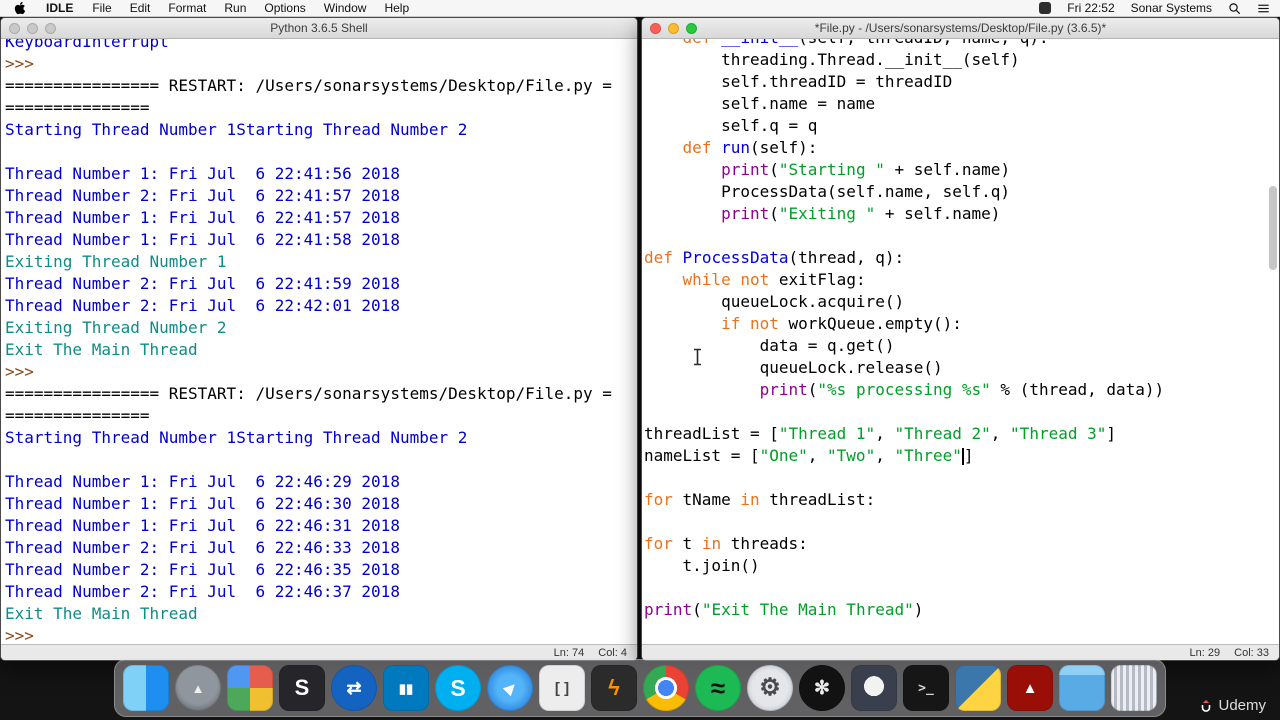 The height and width of the screenshot is (720, 1280). I want to click on code-line: Thread Number 1: Fri Jul 6 22:41:58 2018, so click(202, 239).